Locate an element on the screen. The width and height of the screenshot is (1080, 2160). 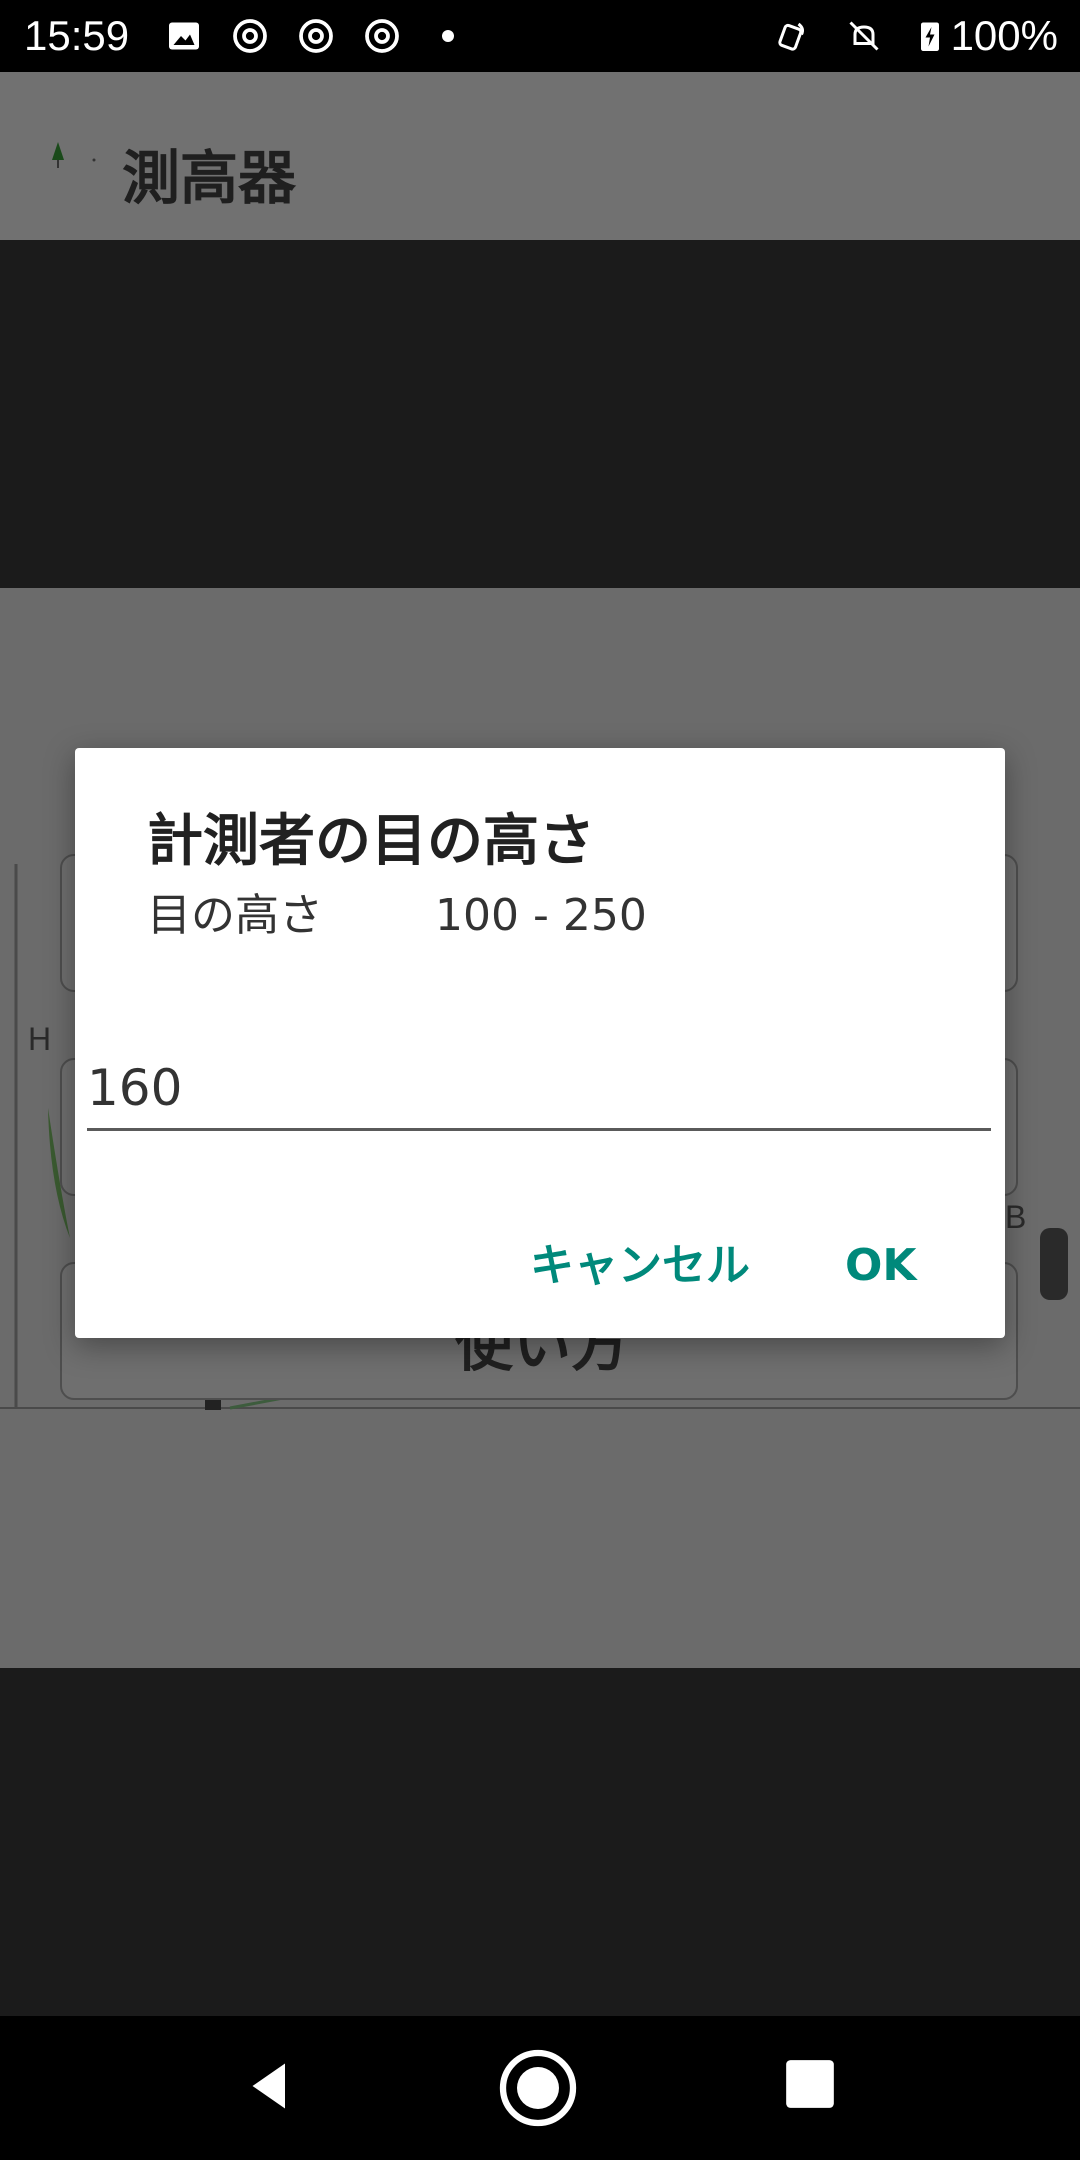
cancel-button: キャンセル is located at coordinates (640, 1266).